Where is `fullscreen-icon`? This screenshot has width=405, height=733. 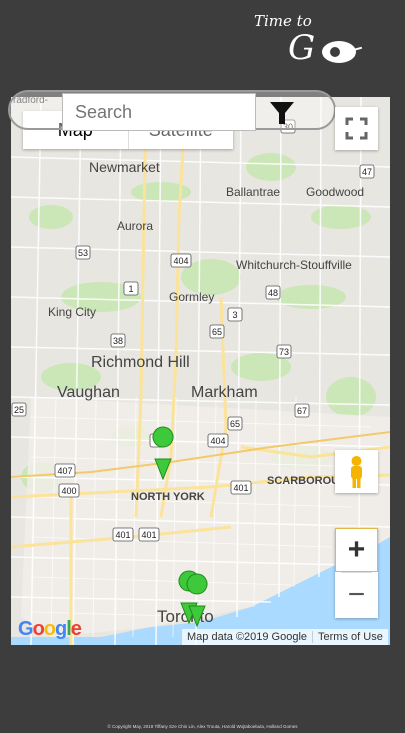 fullscreen-icon is located at coordinates (356, 128).